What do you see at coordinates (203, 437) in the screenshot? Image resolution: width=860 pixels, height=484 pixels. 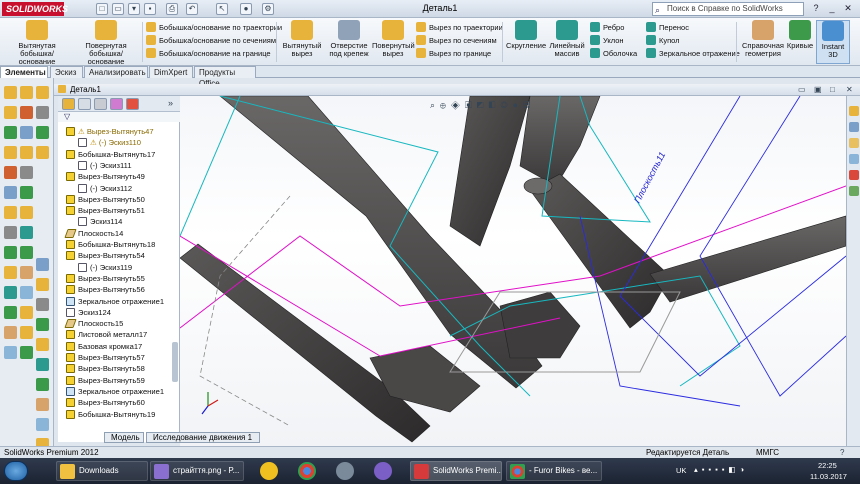 I see `tab-motion-study: Исследование движения 1` at bounding box center [203, 437].